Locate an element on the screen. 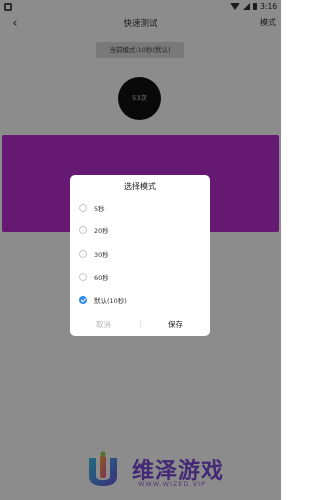 This screenshot has height=500, width=320. button-divider is located at coordinates (140, 324).